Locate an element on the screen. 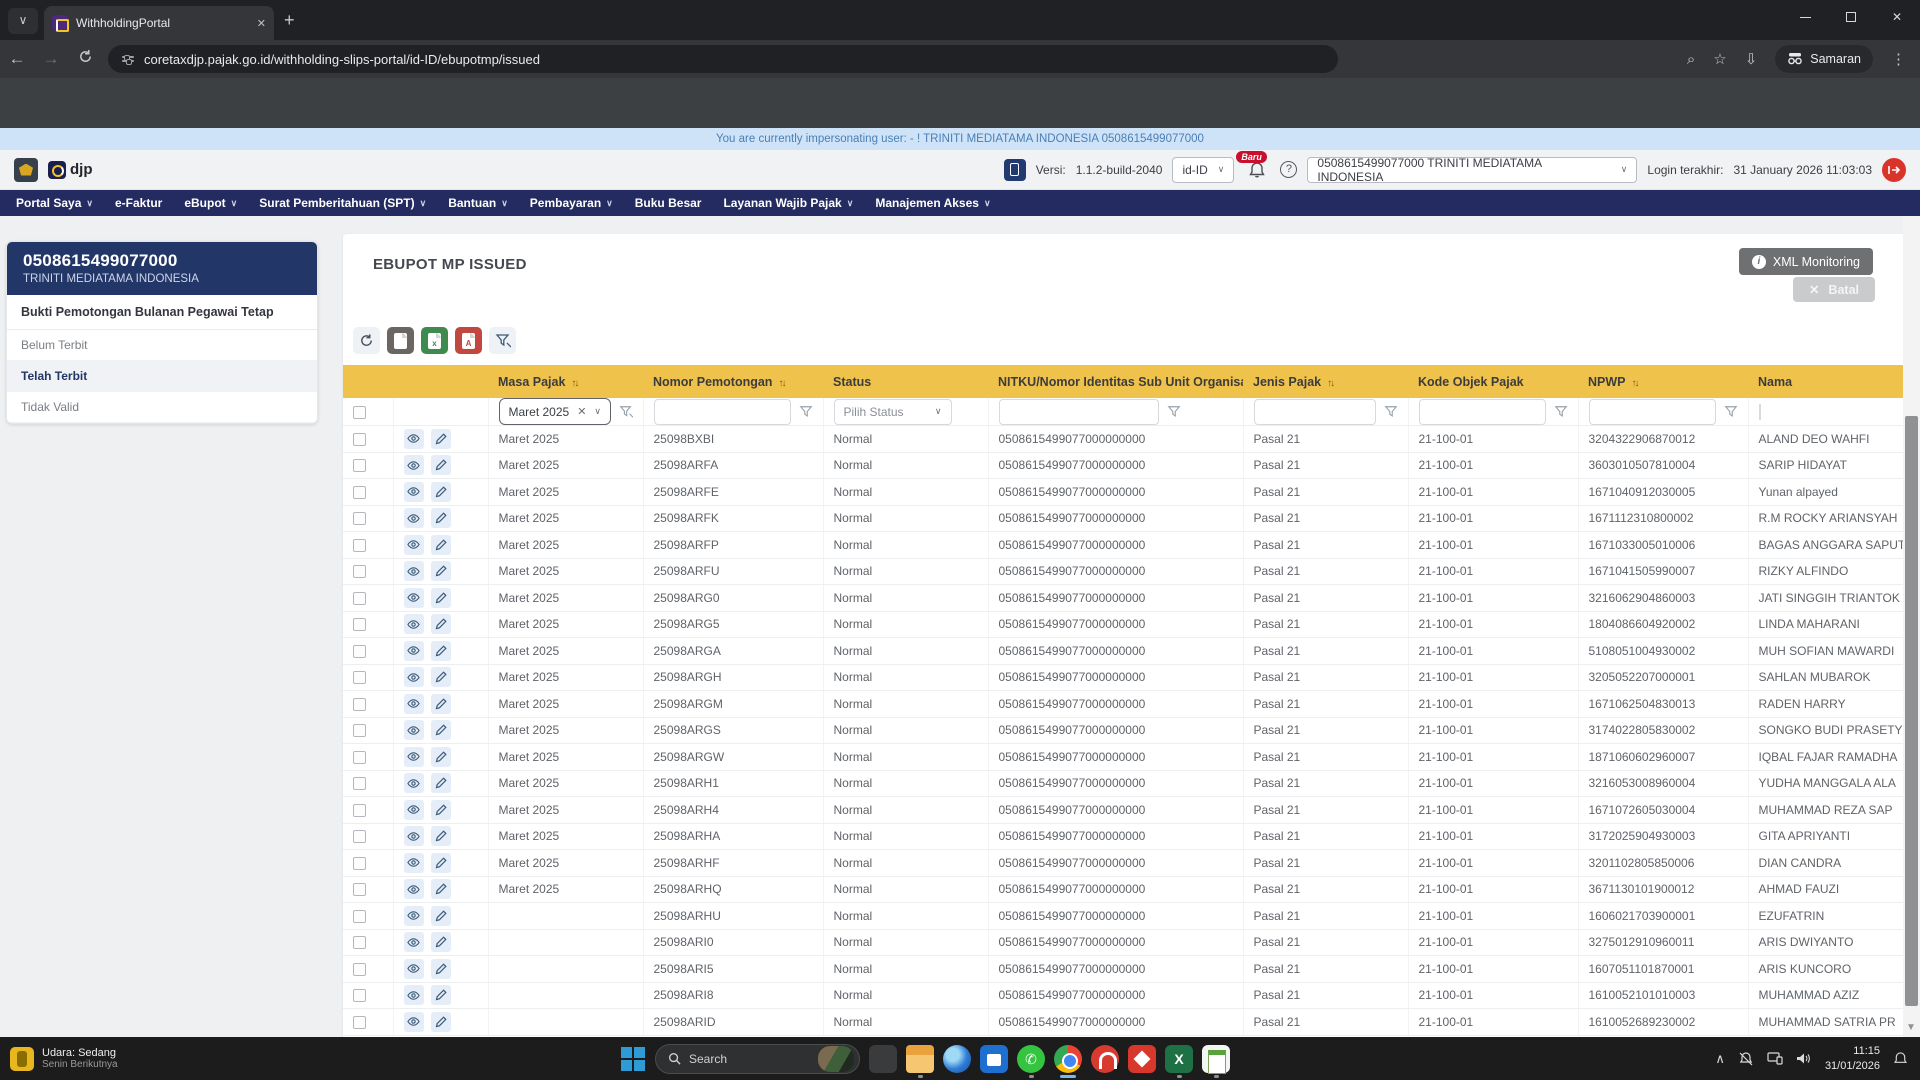  jenis-pajak-filter-input is located at coordinates (1314, 411).